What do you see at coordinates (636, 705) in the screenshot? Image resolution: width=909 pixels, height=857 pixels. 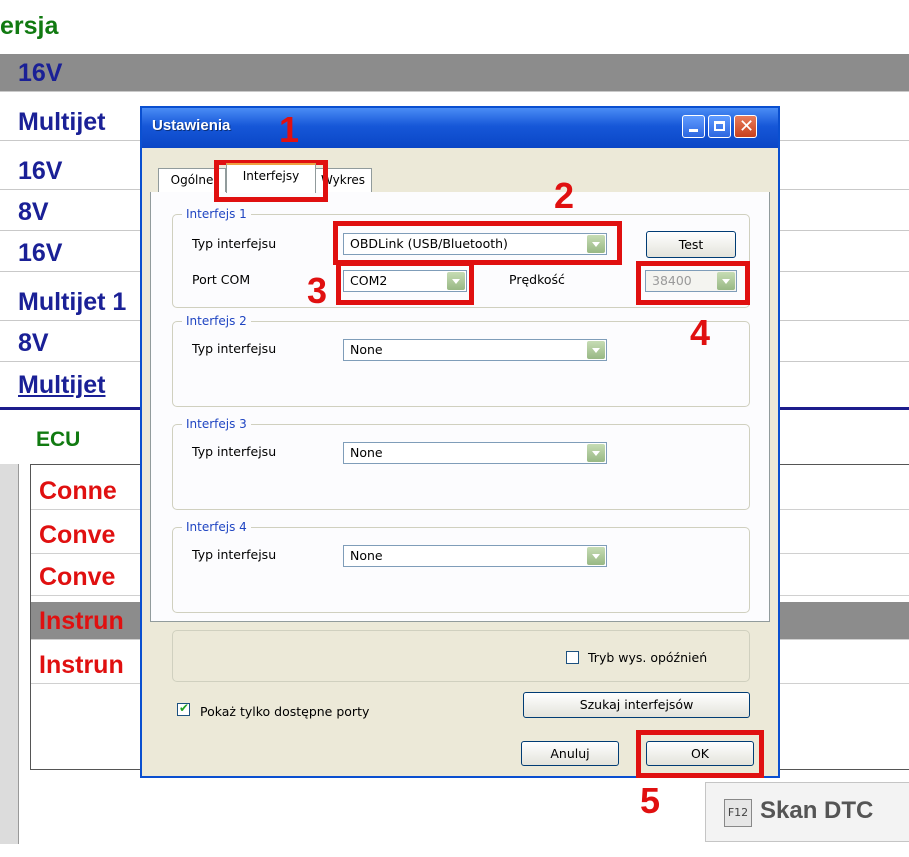 I see `search-interfaces-button: Szukaj interfejsów` at bounding box center [636, 705].